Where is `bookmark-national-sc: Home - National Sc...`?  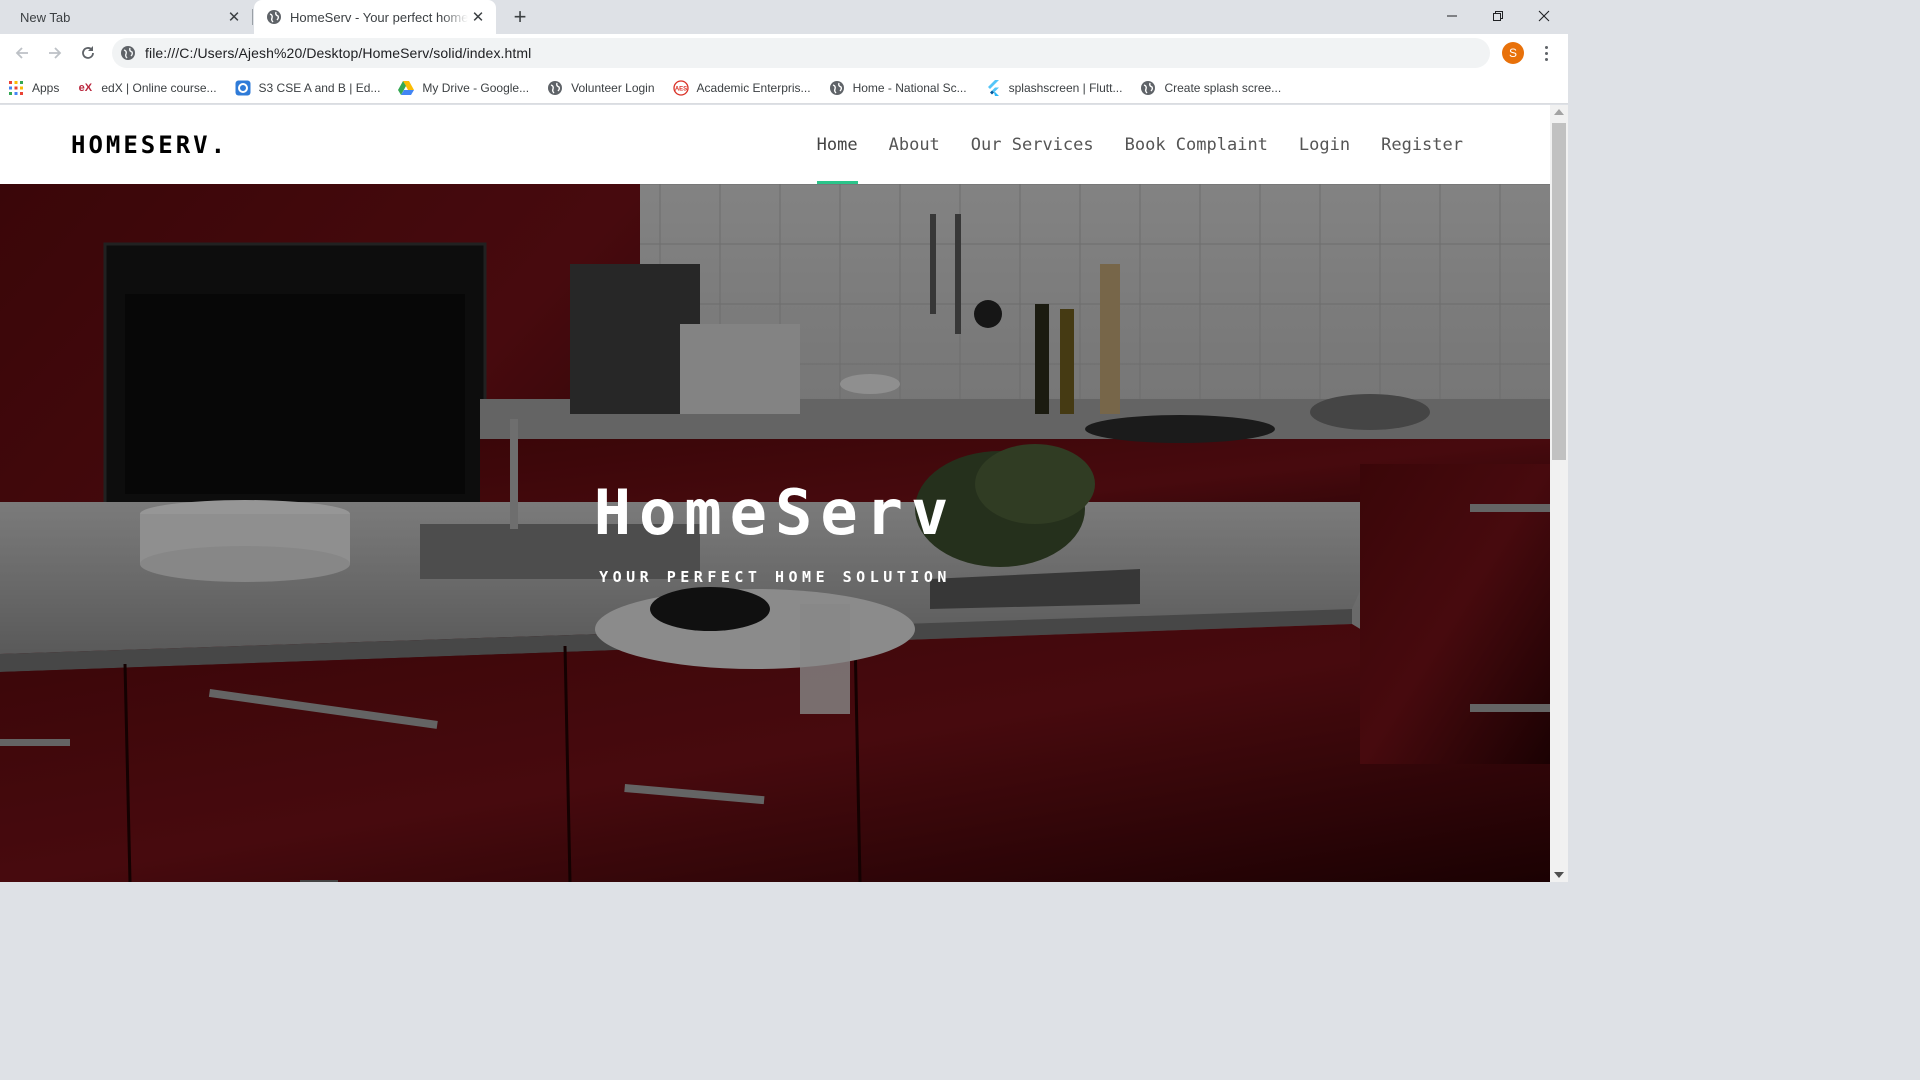
bookmark-national-sc: Home - National Sc... is located at coordinates (898, 88).